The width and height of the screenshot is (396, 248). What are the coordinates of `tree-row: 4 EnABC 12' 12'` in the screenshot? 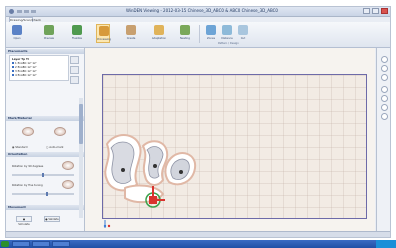 It's located at (24, 75).